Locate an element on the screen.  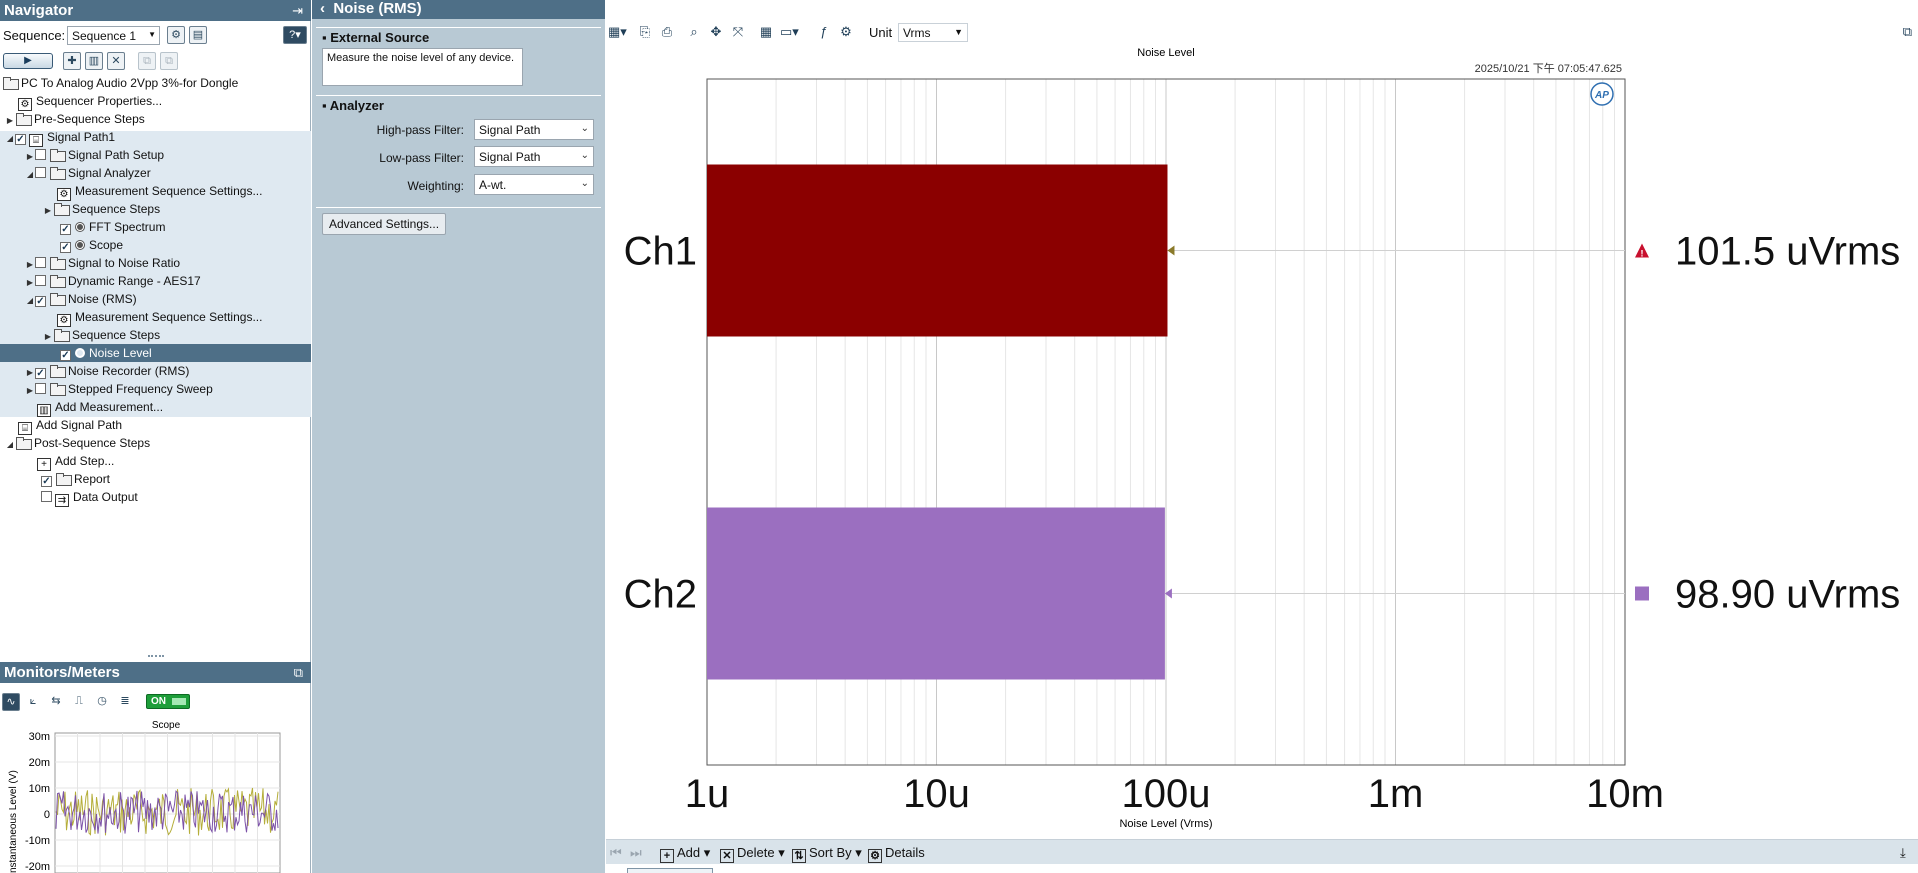
help-icon: ?▾ is located at coordinates (295, 35).